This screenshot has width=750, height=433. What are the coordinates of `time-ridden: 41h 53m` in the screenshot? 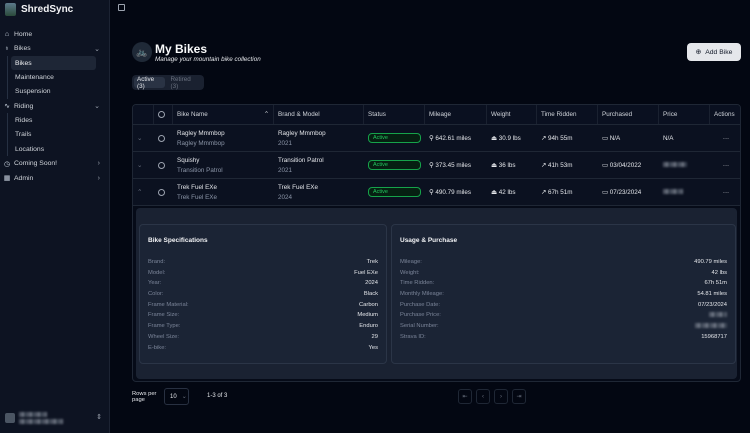 It's located at (560, 165).